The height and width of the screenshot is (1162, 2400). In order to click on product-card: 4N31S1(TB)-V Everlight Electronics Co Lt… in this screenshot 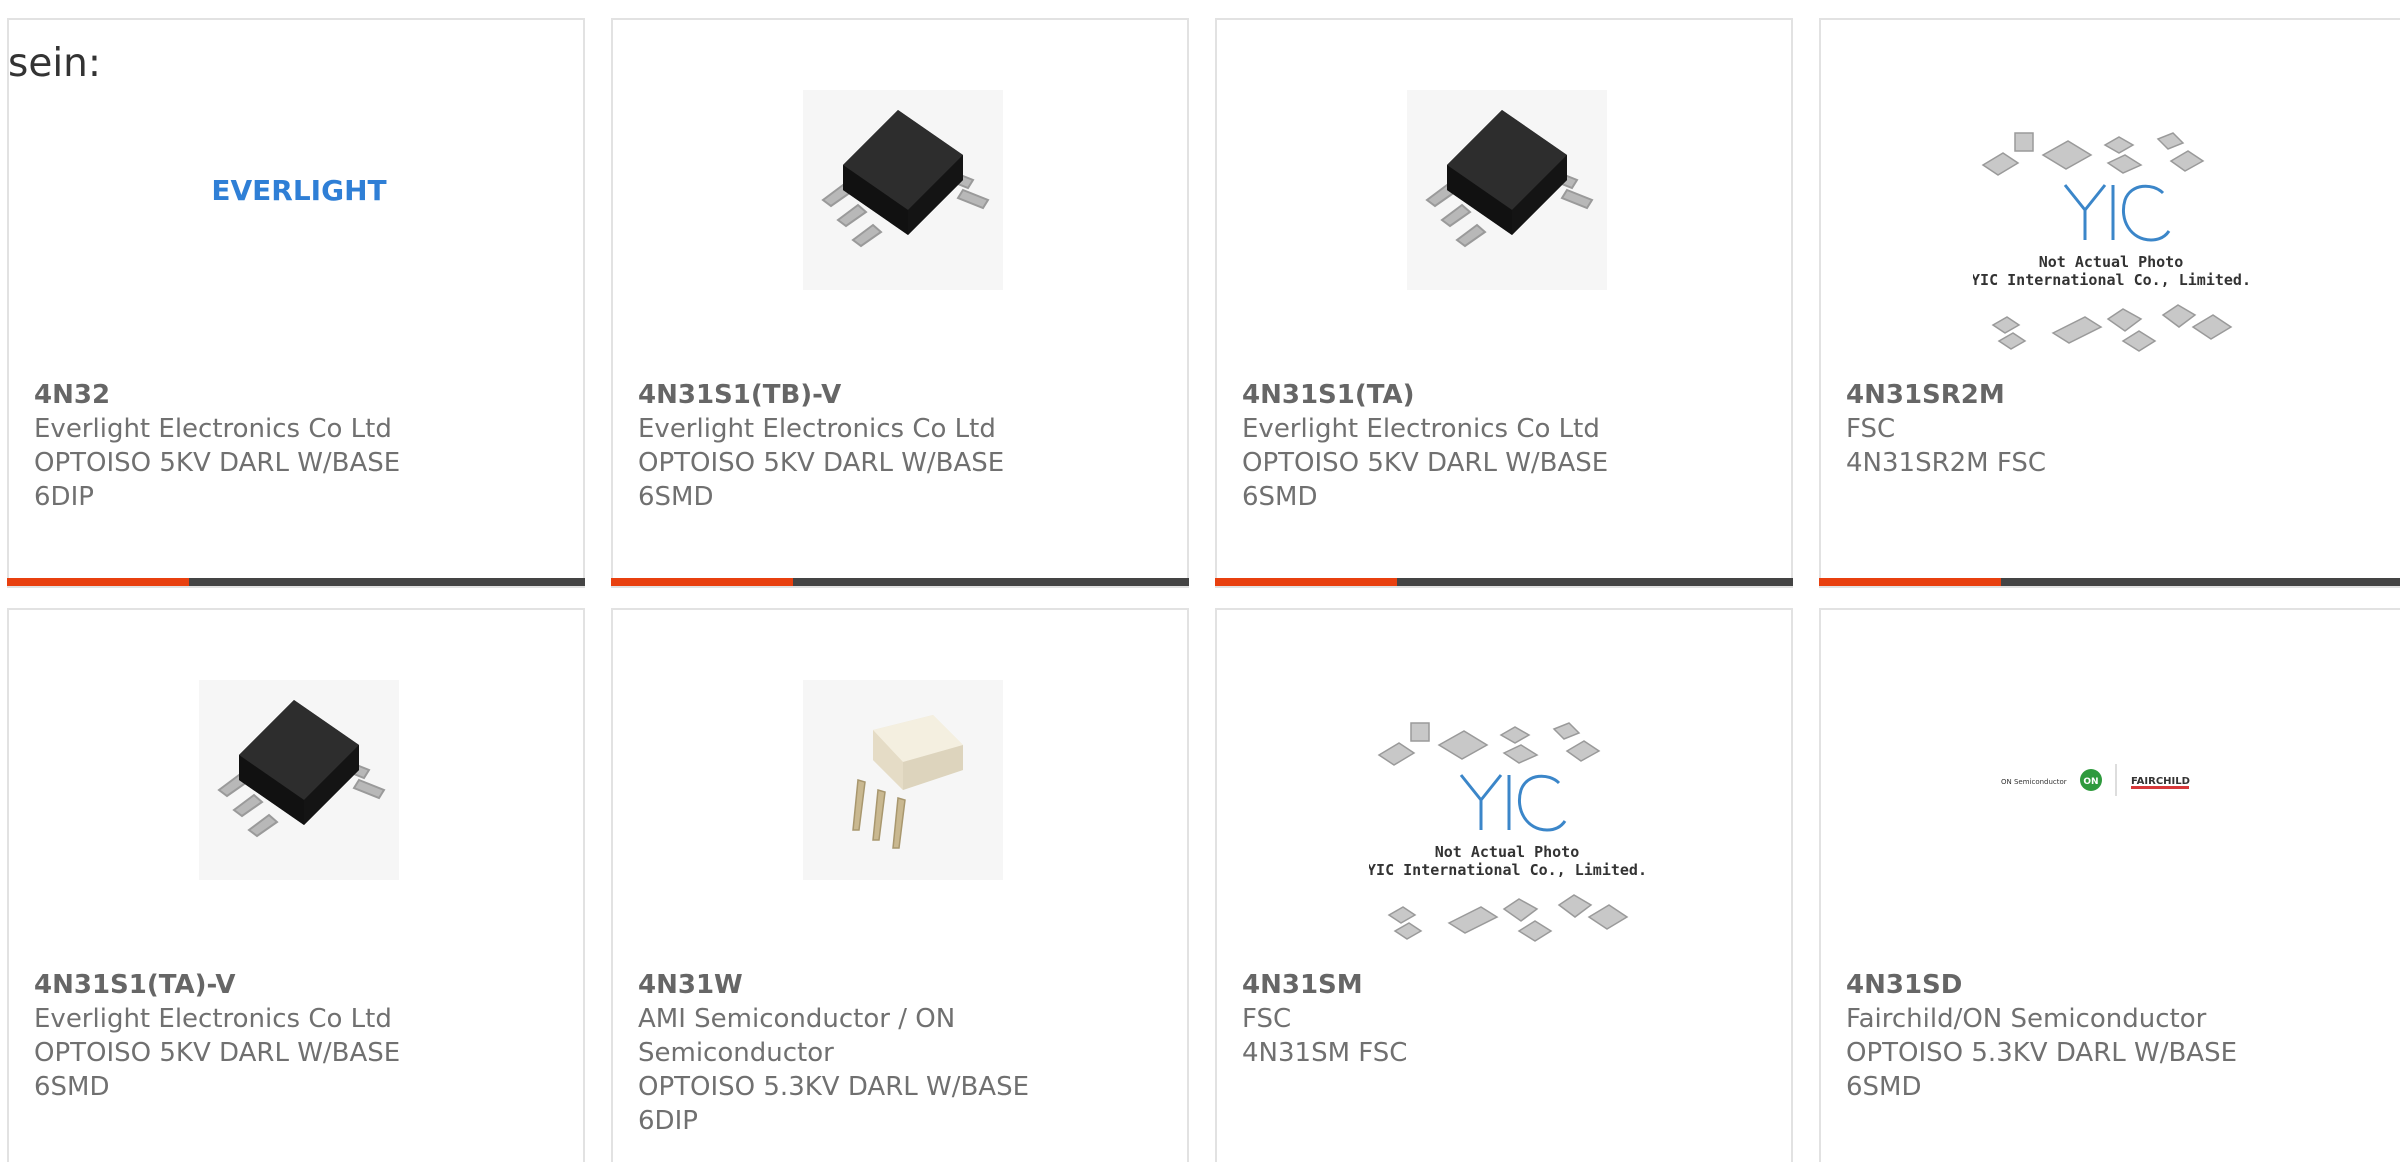, I will do `click(900, 303)`.